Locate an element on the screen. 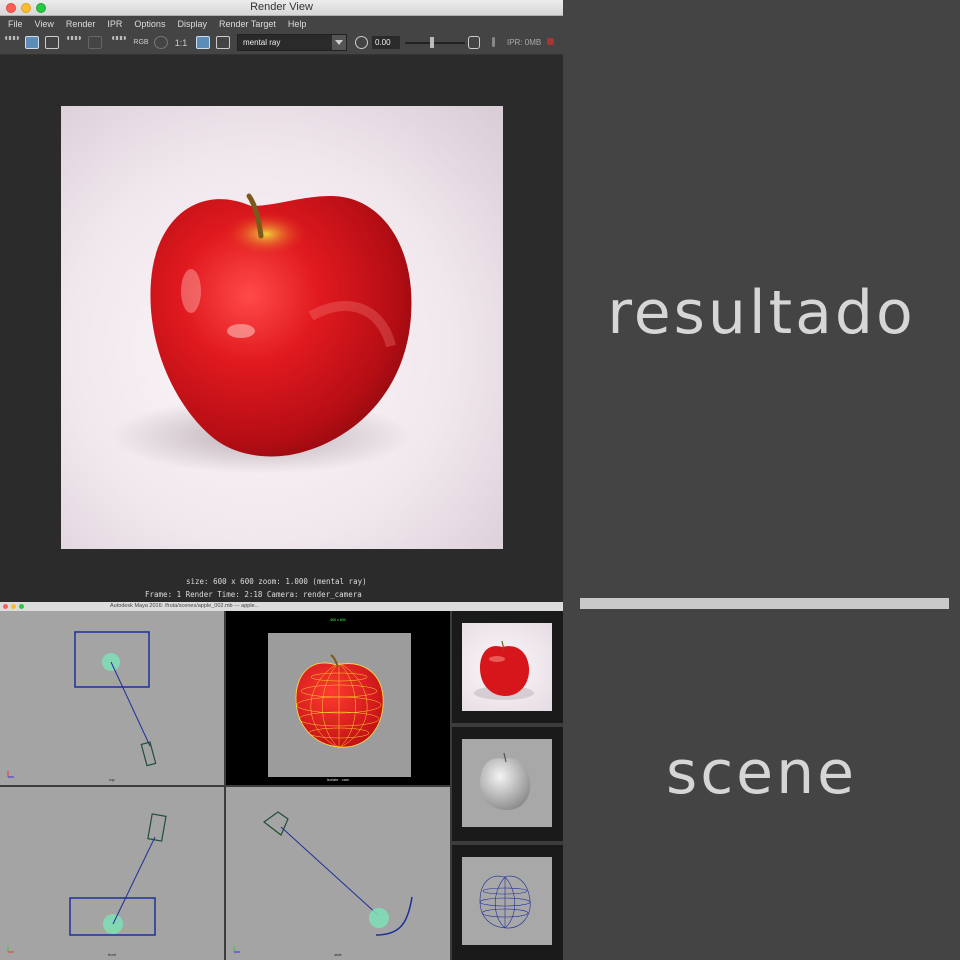 The height and width of the screenshot is (960, 960). front-view-drawing is located at coordinates (87, 883).